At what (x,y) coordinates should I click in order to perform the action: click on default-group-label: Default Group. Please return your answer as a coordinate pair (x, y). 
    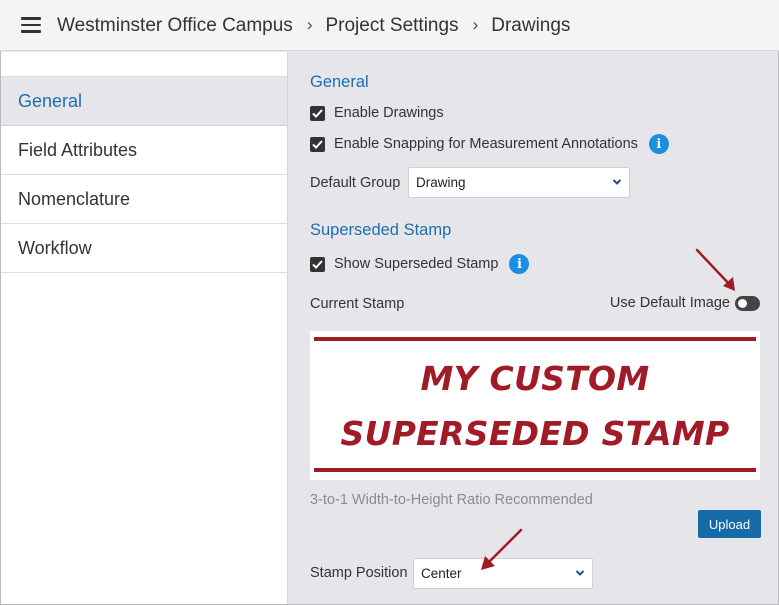
    Looking at the image, I should click on (355, 183).